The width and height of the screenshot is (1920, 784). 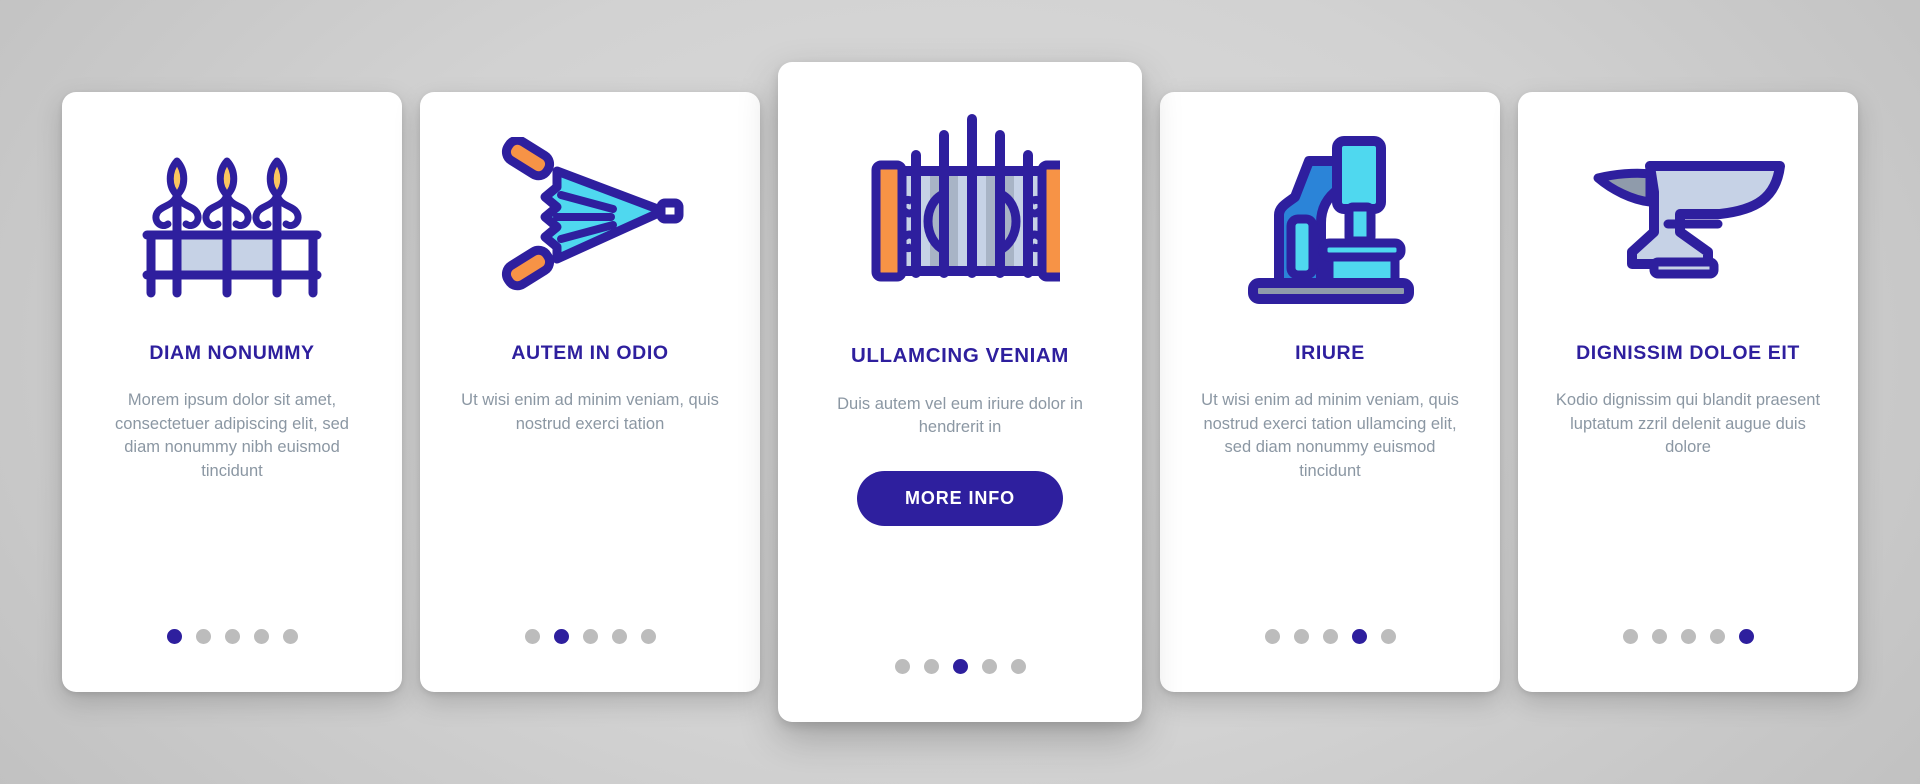 What do you see at coordinates (1746, 636) in the screenshot?
I see `pagination-dot-5-active` at bounding box center [1746, 636].